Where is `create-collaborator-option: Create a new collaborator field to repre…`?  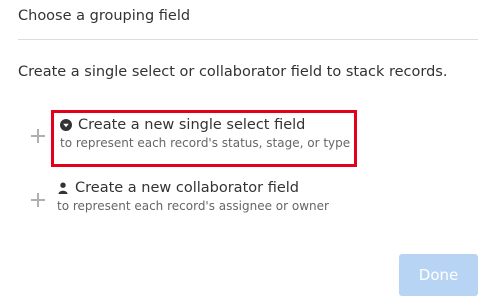 create-collaborator-option: Create a new collaborator field to repre… is located at coordinates (210, 202).